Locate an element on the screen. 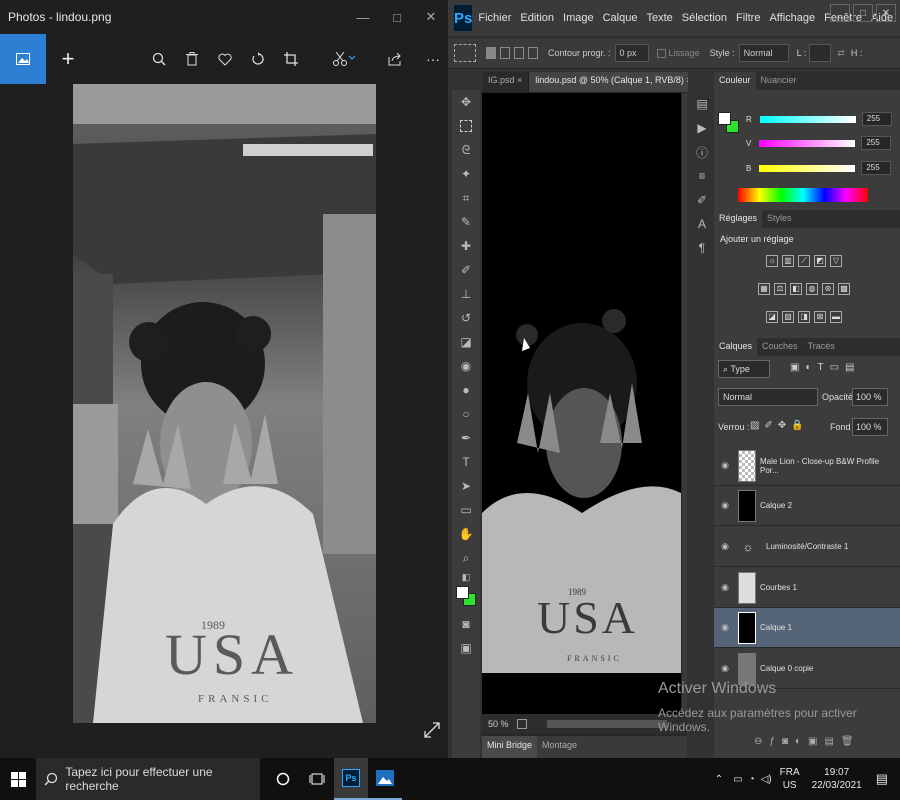 The height and width of the screenshot is (800, 900). value-b: 255 is located at coordinates (876, 168).